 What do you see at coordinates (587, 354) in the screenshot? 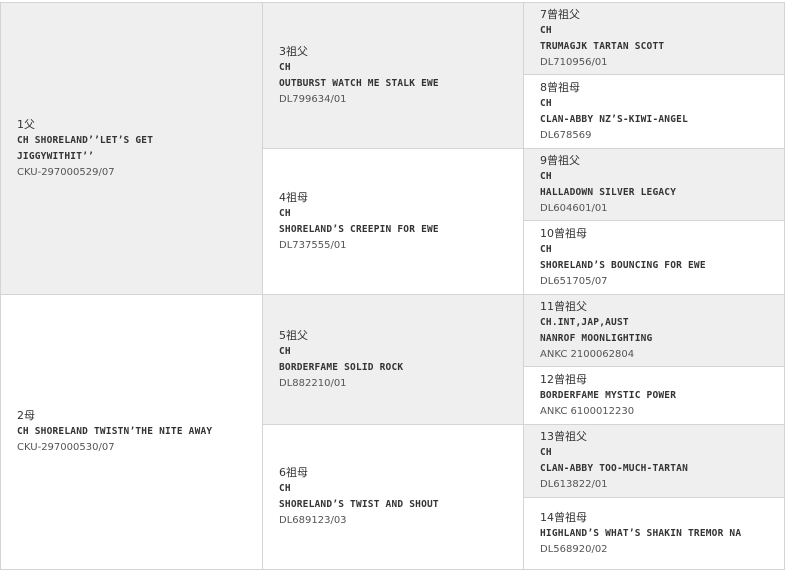
I see `registration-number: ANKC 2100062804` at bounding box center [587, 354].